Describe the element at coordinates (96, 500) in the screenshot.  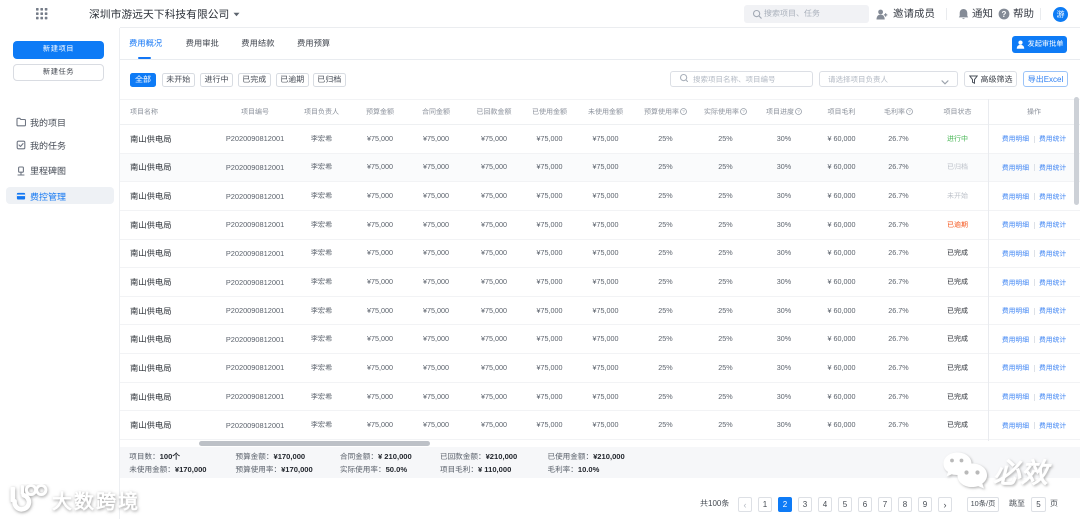
I see `svg-text: 大数跨境` at that location.